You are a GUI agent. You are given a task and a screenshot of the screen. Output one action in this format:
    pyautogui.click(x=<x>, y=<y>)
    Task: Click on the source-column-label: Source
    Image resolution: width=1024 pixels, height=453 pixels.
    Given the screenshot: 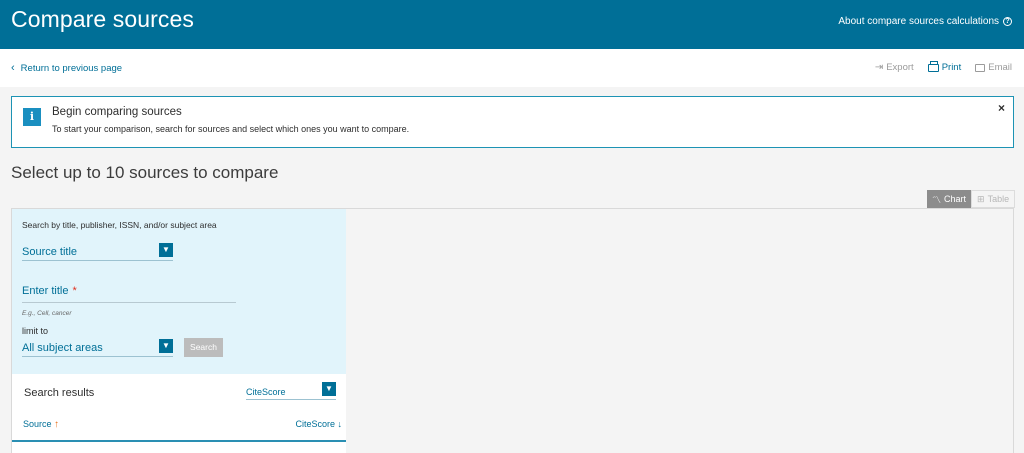 What is the action you would take?
    pyautogui.click(x=37, y=424)
    